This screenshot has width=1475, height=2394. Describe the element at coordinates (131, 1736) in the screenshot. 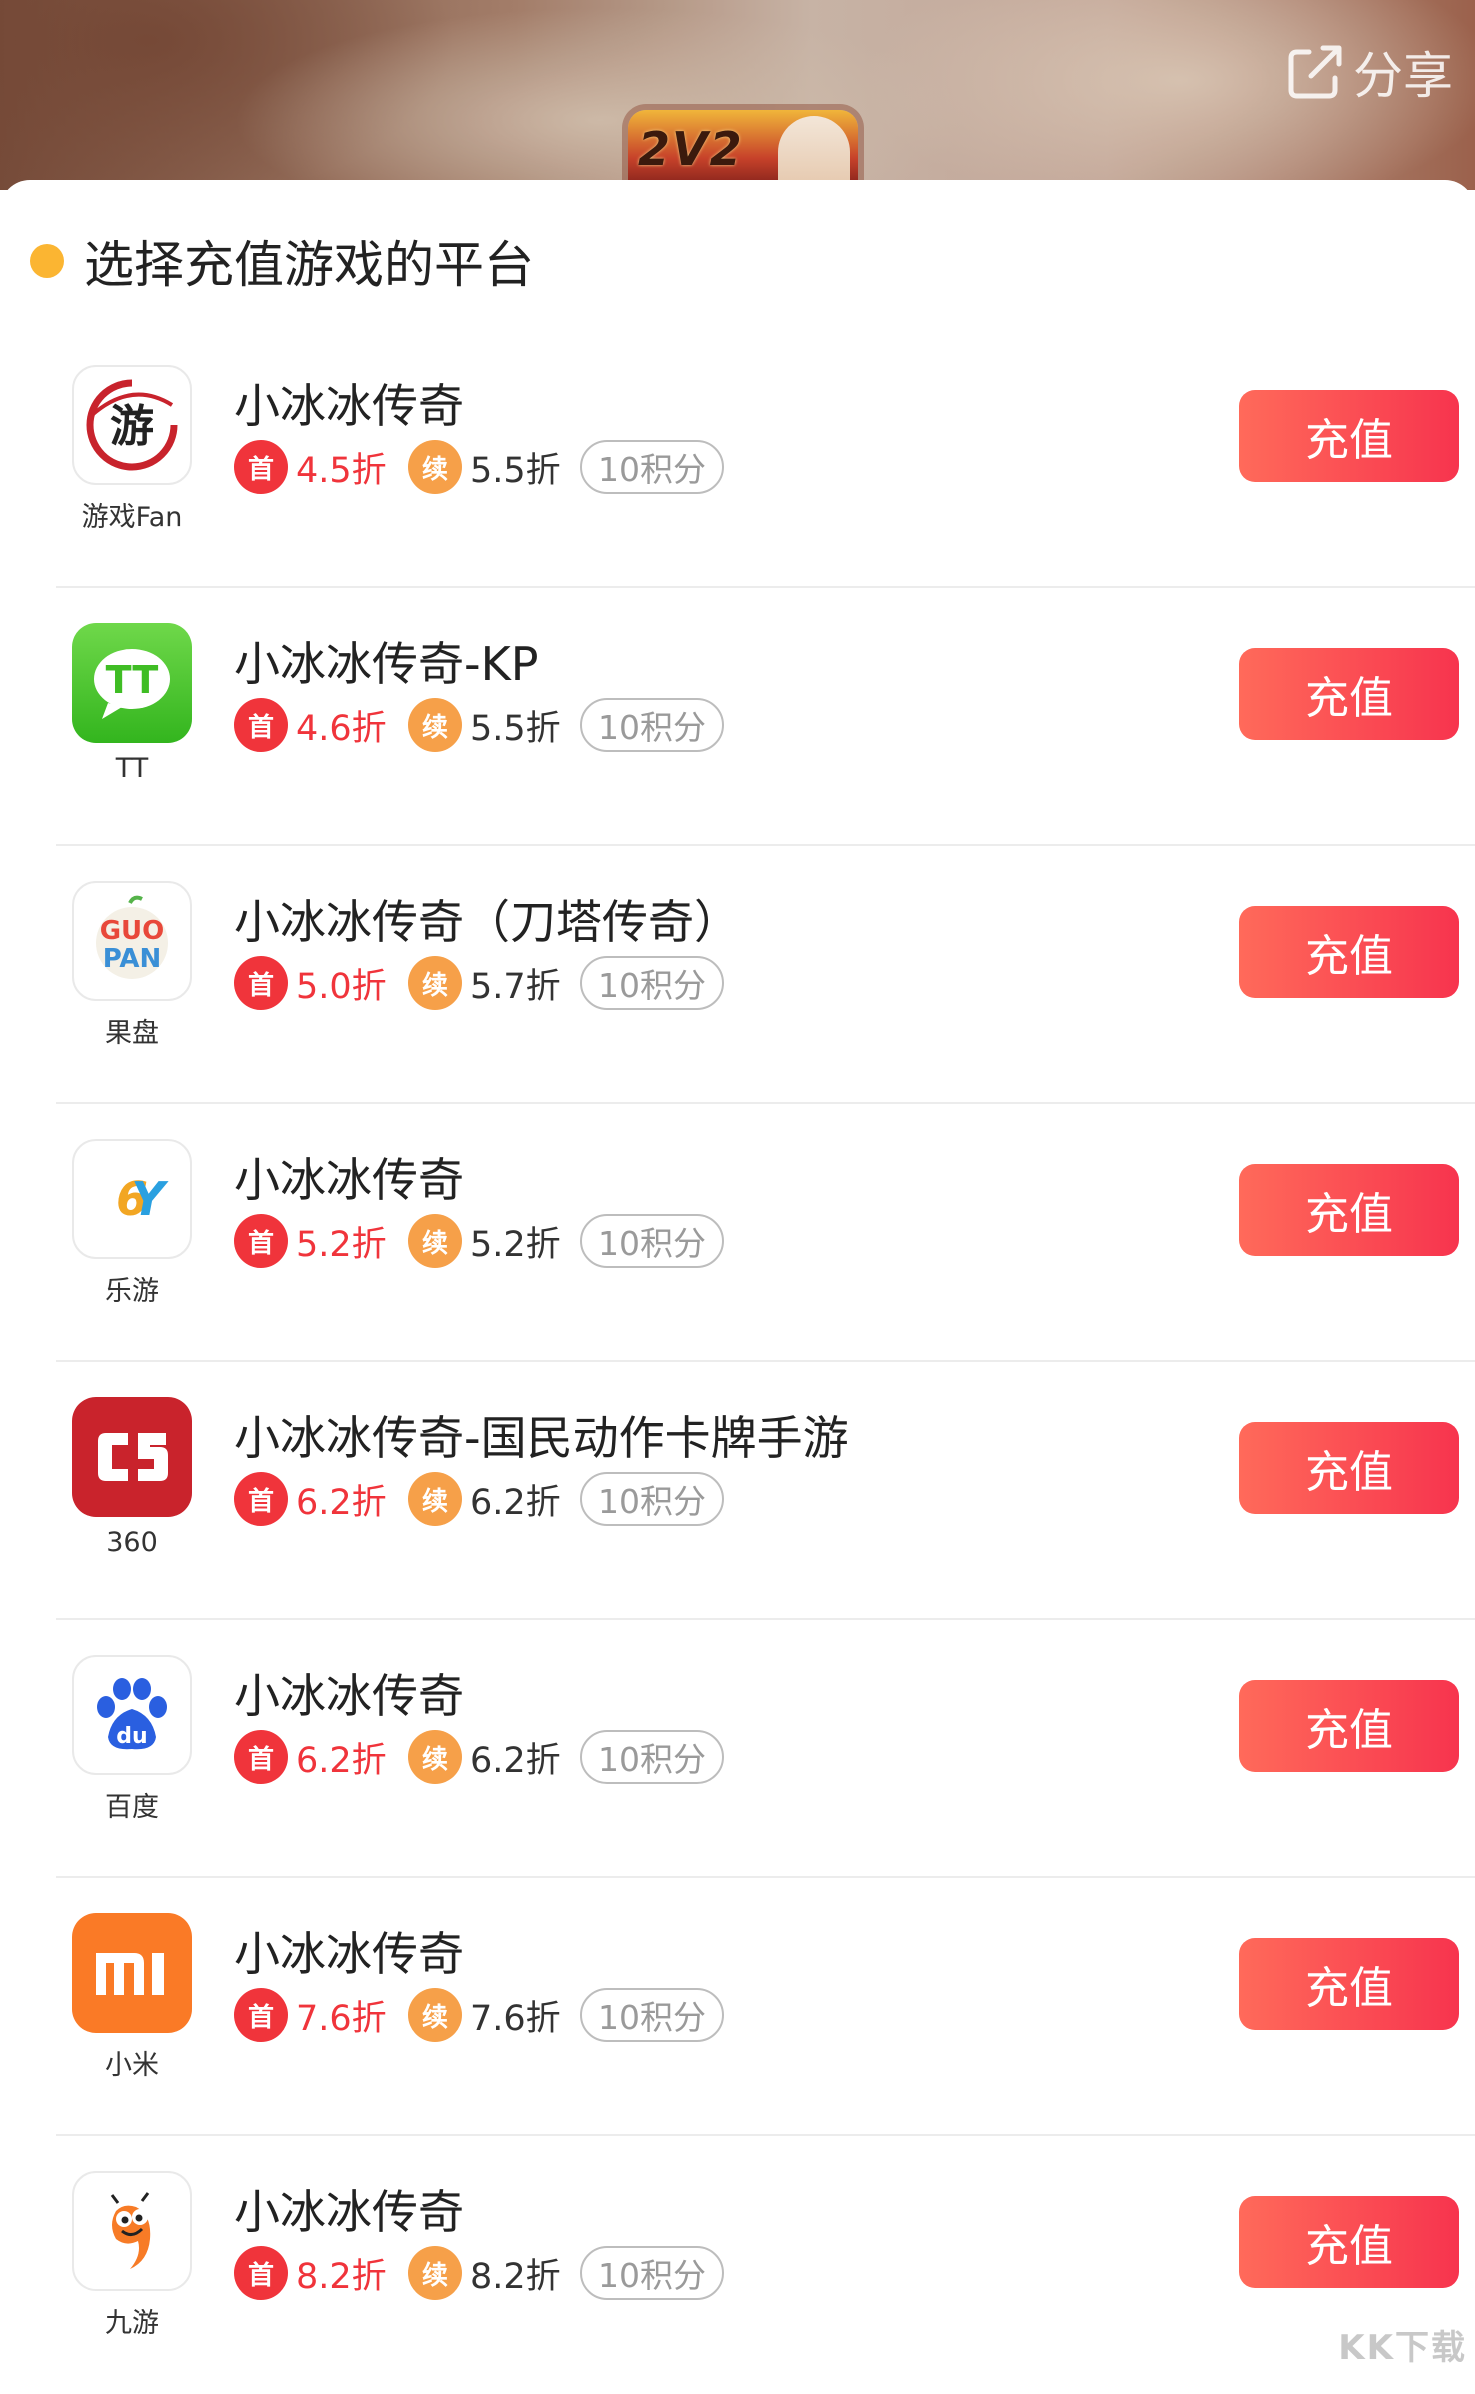

I see `svg-text: du` at that location.